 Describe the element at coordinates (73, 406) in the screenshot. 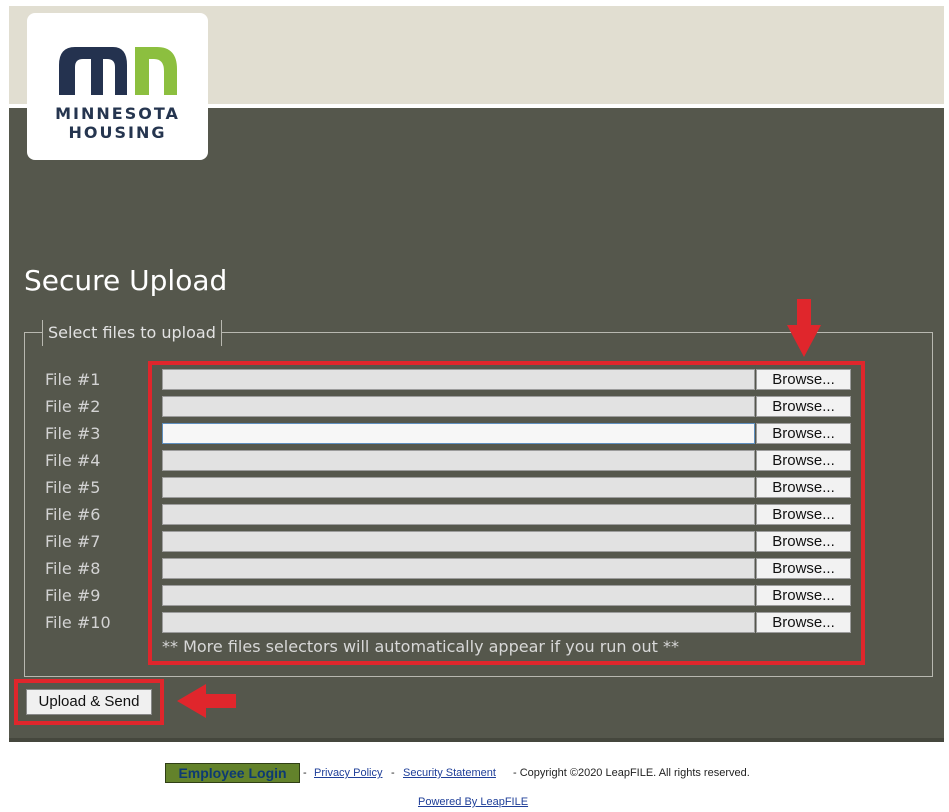

I see `file-label-2: File #2` at that location.